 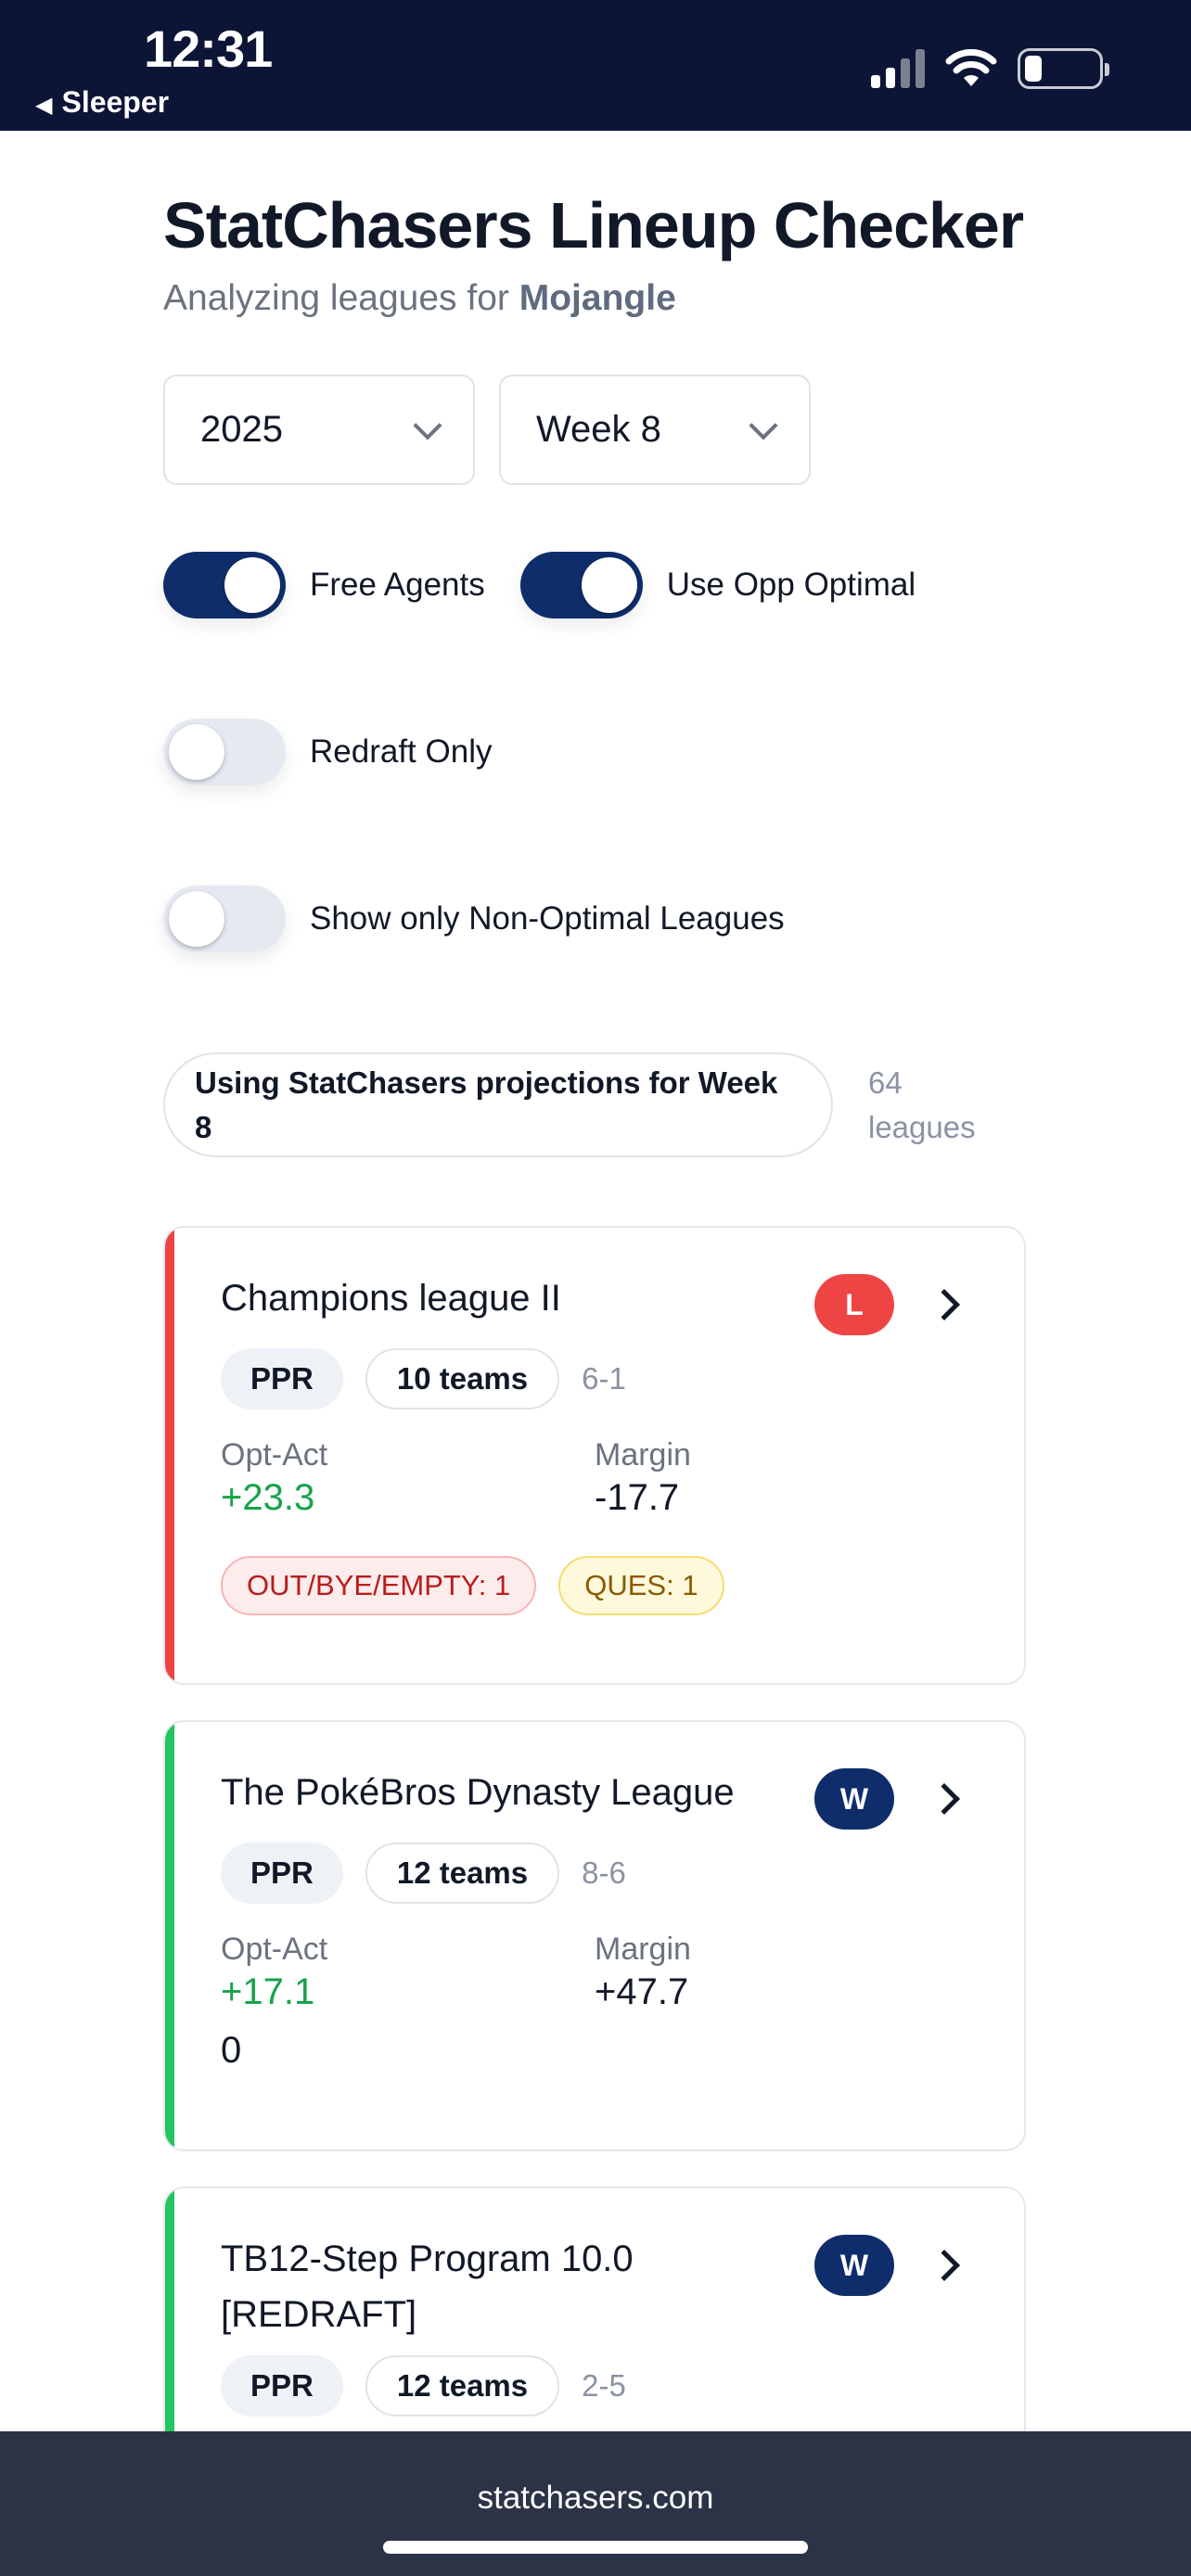 I want to click on free-agents-toggle-item: Free Agents, so click(x=324, y=585).